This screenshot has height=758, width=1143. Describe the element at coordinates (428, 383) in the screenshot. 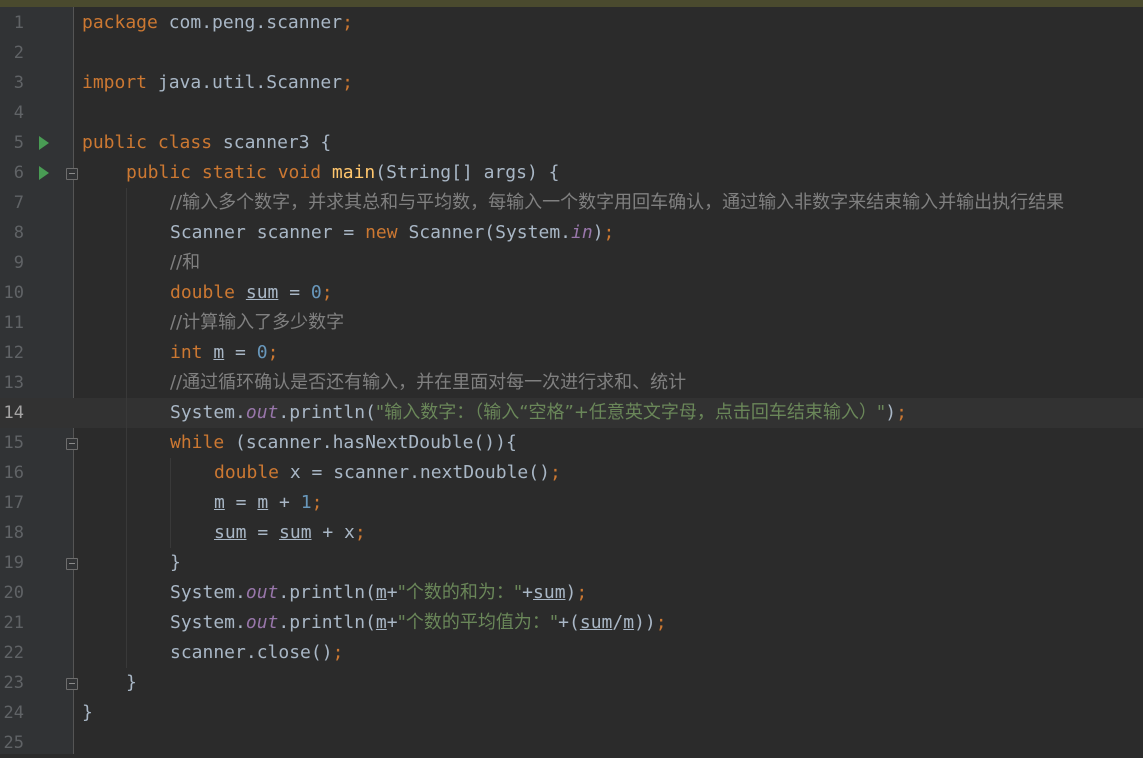

I see `code-text: //通过循环确认是否还有输入，并在里面对每一次进行求和、统计` at that location.